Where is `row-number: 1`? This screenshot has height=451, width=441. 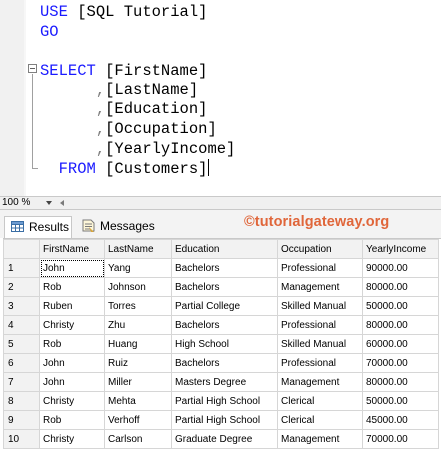 row-number: 1 is located at coordinates (21, 268).